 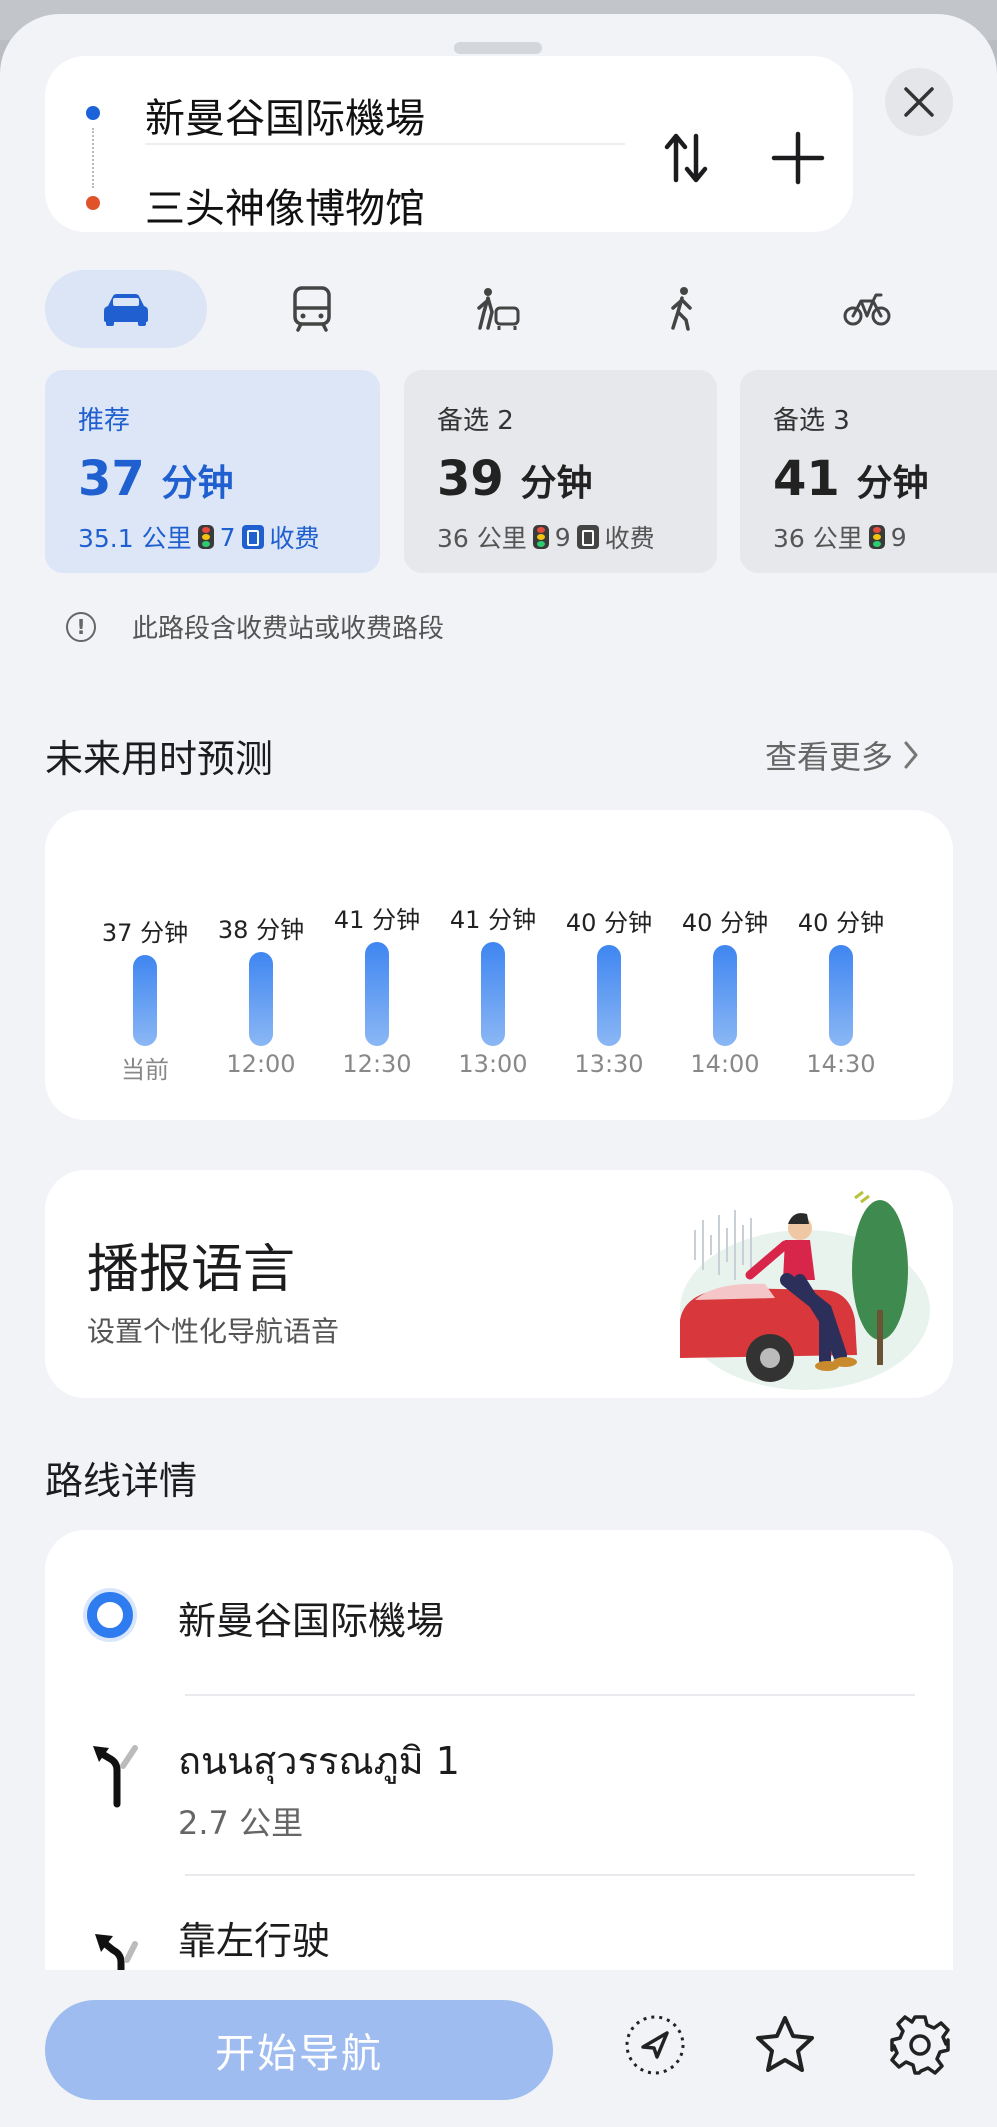 I want to click on origin-field: 新曼谷国际機場, so click(x=285, y=115).